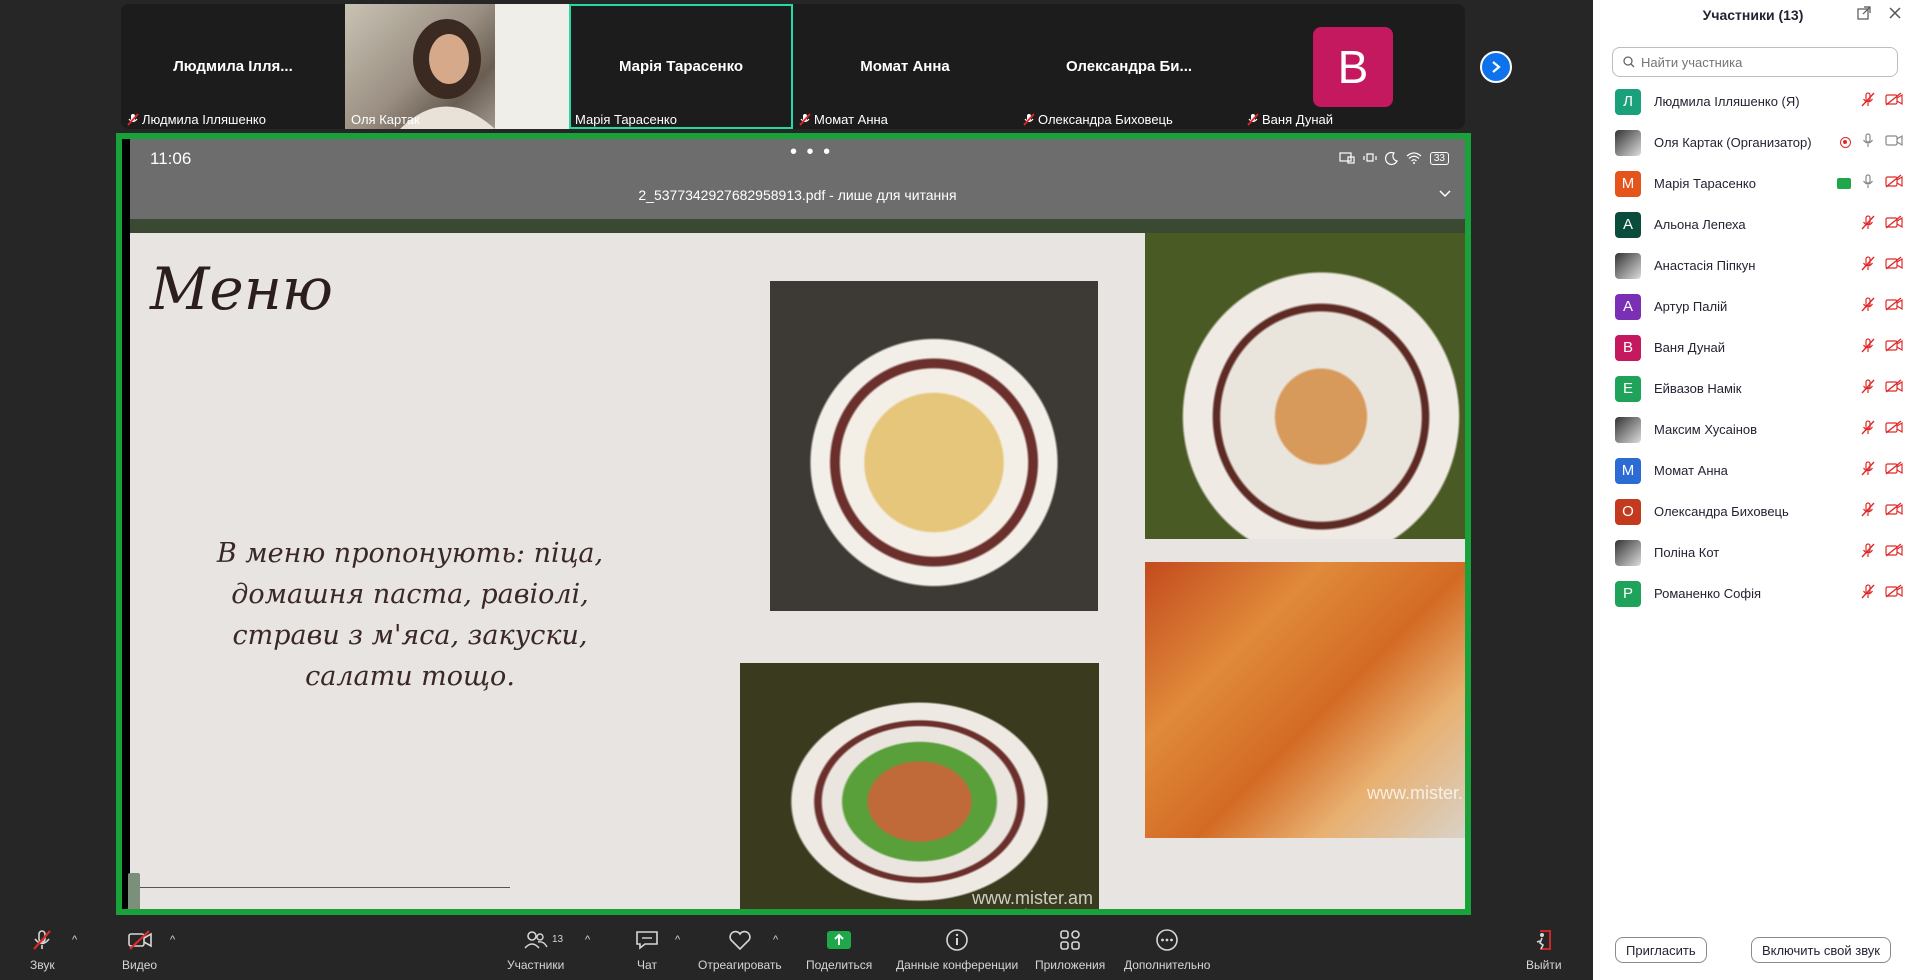 This screenshot has height=980, width=1913. What do you see at coordinates (1496, 67) in the screenshot?
I see `strip-next-button` at bounding box center [1496, 67].